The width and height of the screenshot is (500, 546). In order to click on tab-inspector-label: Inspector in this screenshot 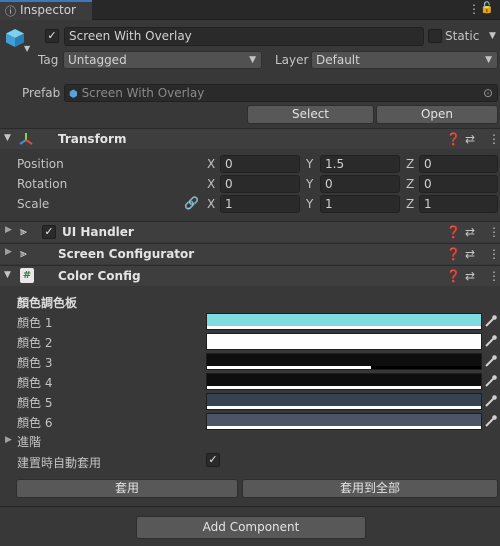, I will do `click(48, 10)`.